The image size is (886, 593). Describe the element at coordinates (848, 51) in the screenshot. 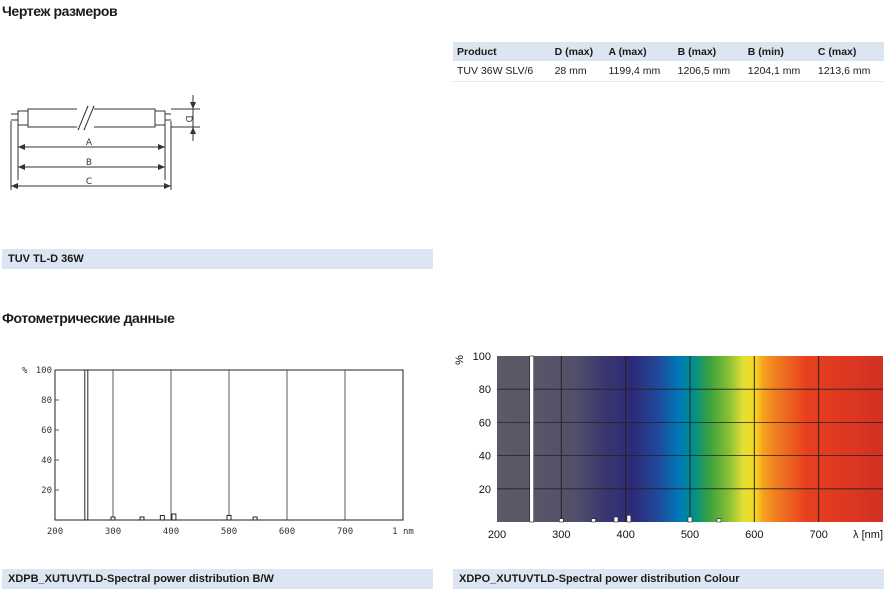

I see `table-header: C (max)` at that location.